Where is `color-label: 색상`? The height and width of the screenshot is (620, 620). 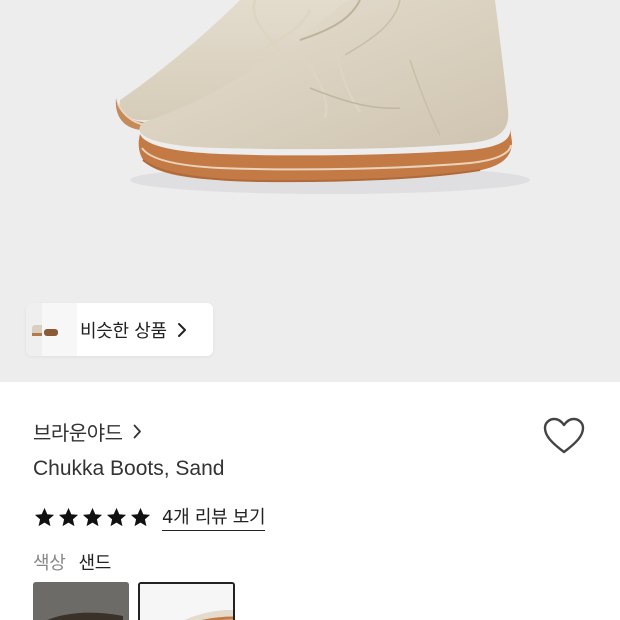 color-label: 색상 is located at coordinates (49, 563).